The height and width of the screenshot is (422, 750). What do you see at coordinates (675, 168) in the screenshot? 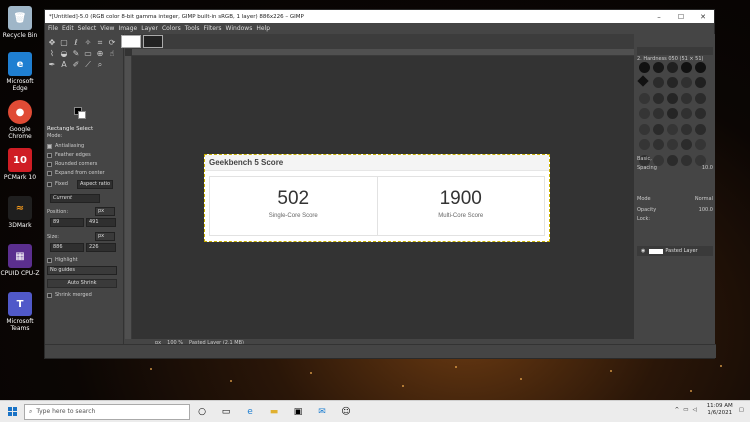
I see `spacing-slider: Spacing 10.0` at bounding box center [675, 168].